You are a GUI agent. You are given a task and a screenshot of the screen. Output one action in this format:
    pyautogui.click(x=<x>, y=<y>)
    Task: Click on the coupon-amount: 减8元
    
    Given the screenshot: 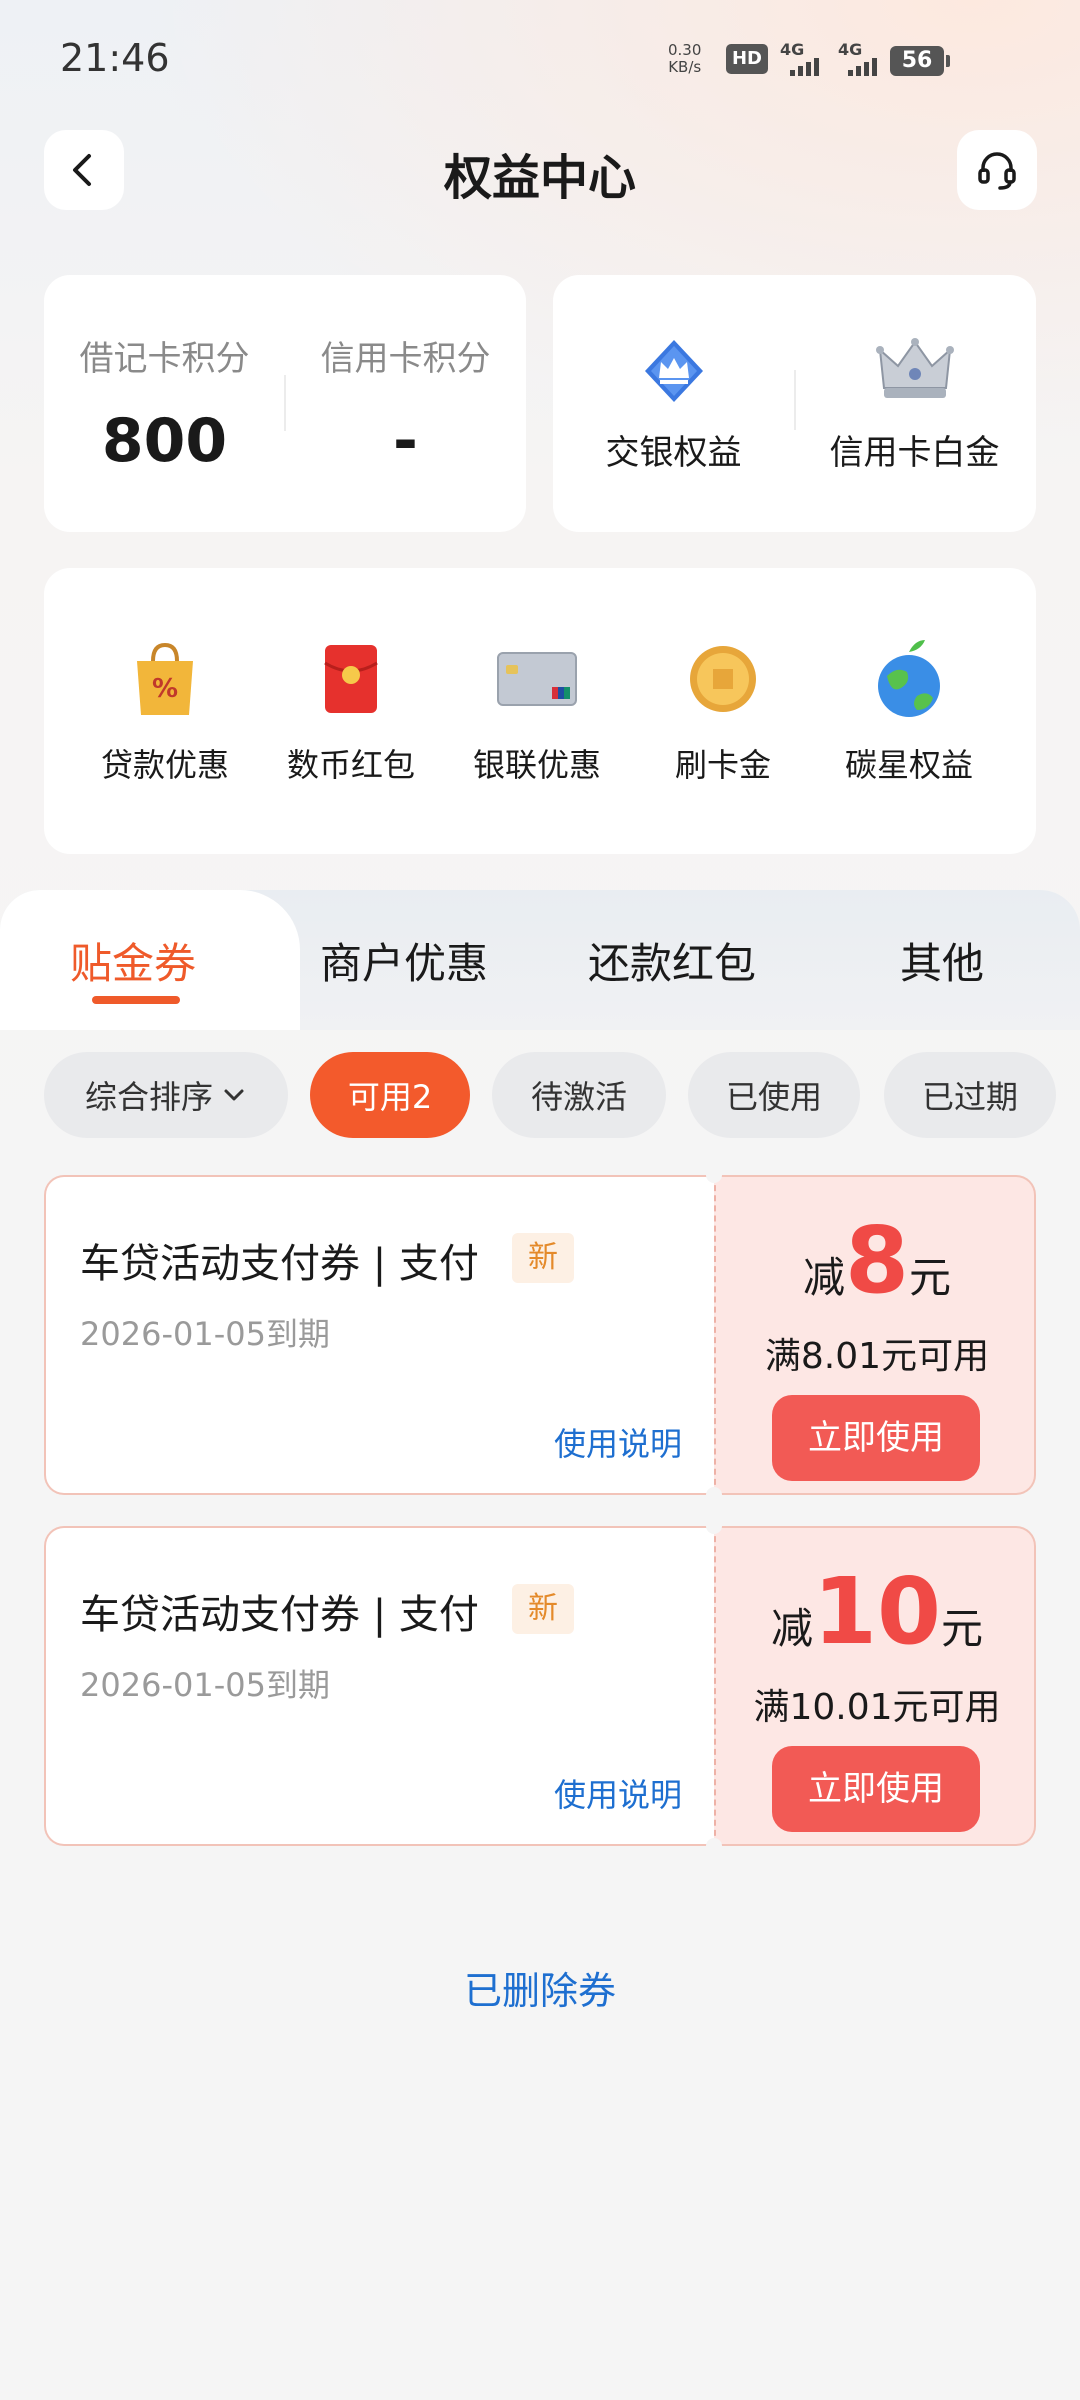 What is the action you would take?
    pyautogui.click(x=877, y=1260)
    